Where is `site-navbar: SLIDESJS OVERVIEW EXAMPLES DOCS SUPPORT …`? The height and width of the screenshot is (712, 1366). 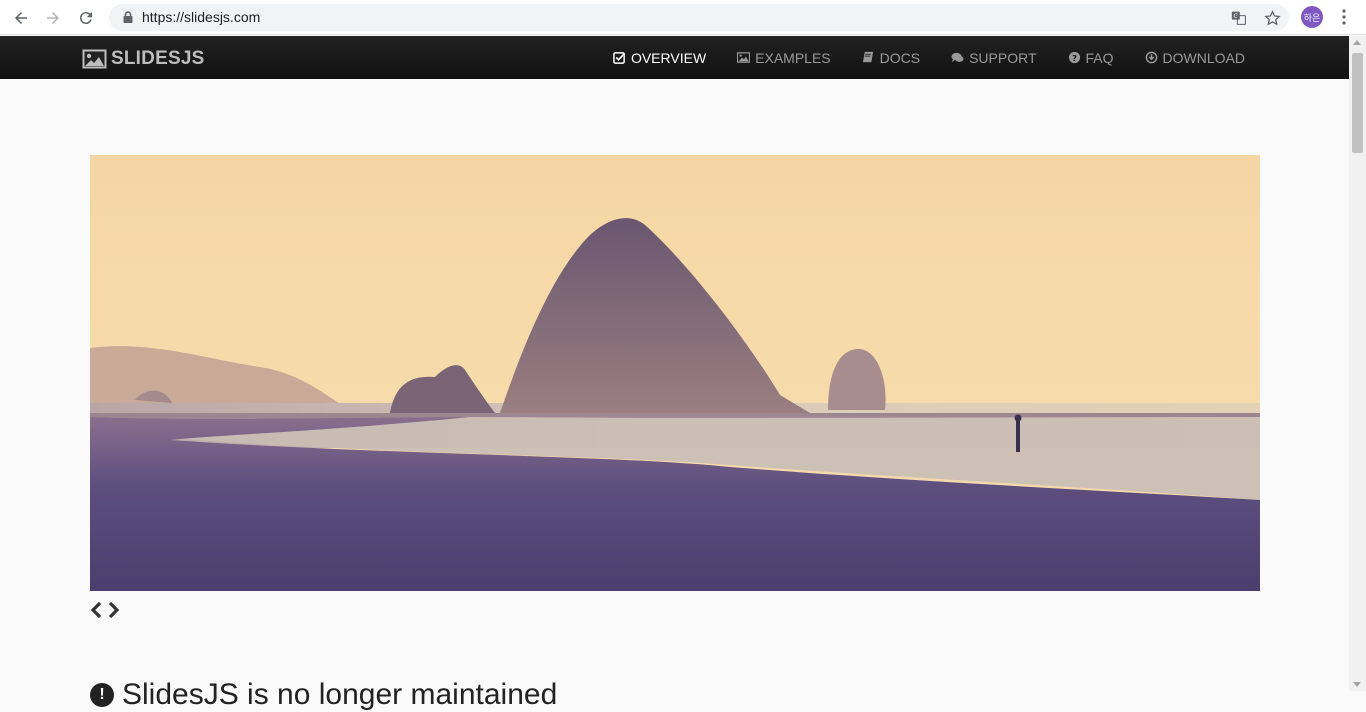
site-navbar: SLIDESJS OVERVIEW EXAMPLES DOCS SUPPORT … is located at coordinates (674, 57).